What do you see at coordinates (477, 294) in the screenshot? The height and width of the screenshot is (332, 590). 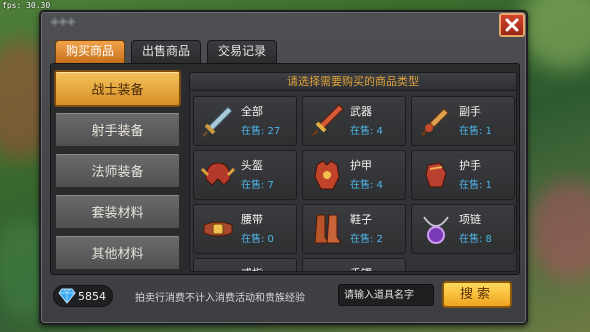 I see `search-button: 搜索` at bounding box center [477, 294].